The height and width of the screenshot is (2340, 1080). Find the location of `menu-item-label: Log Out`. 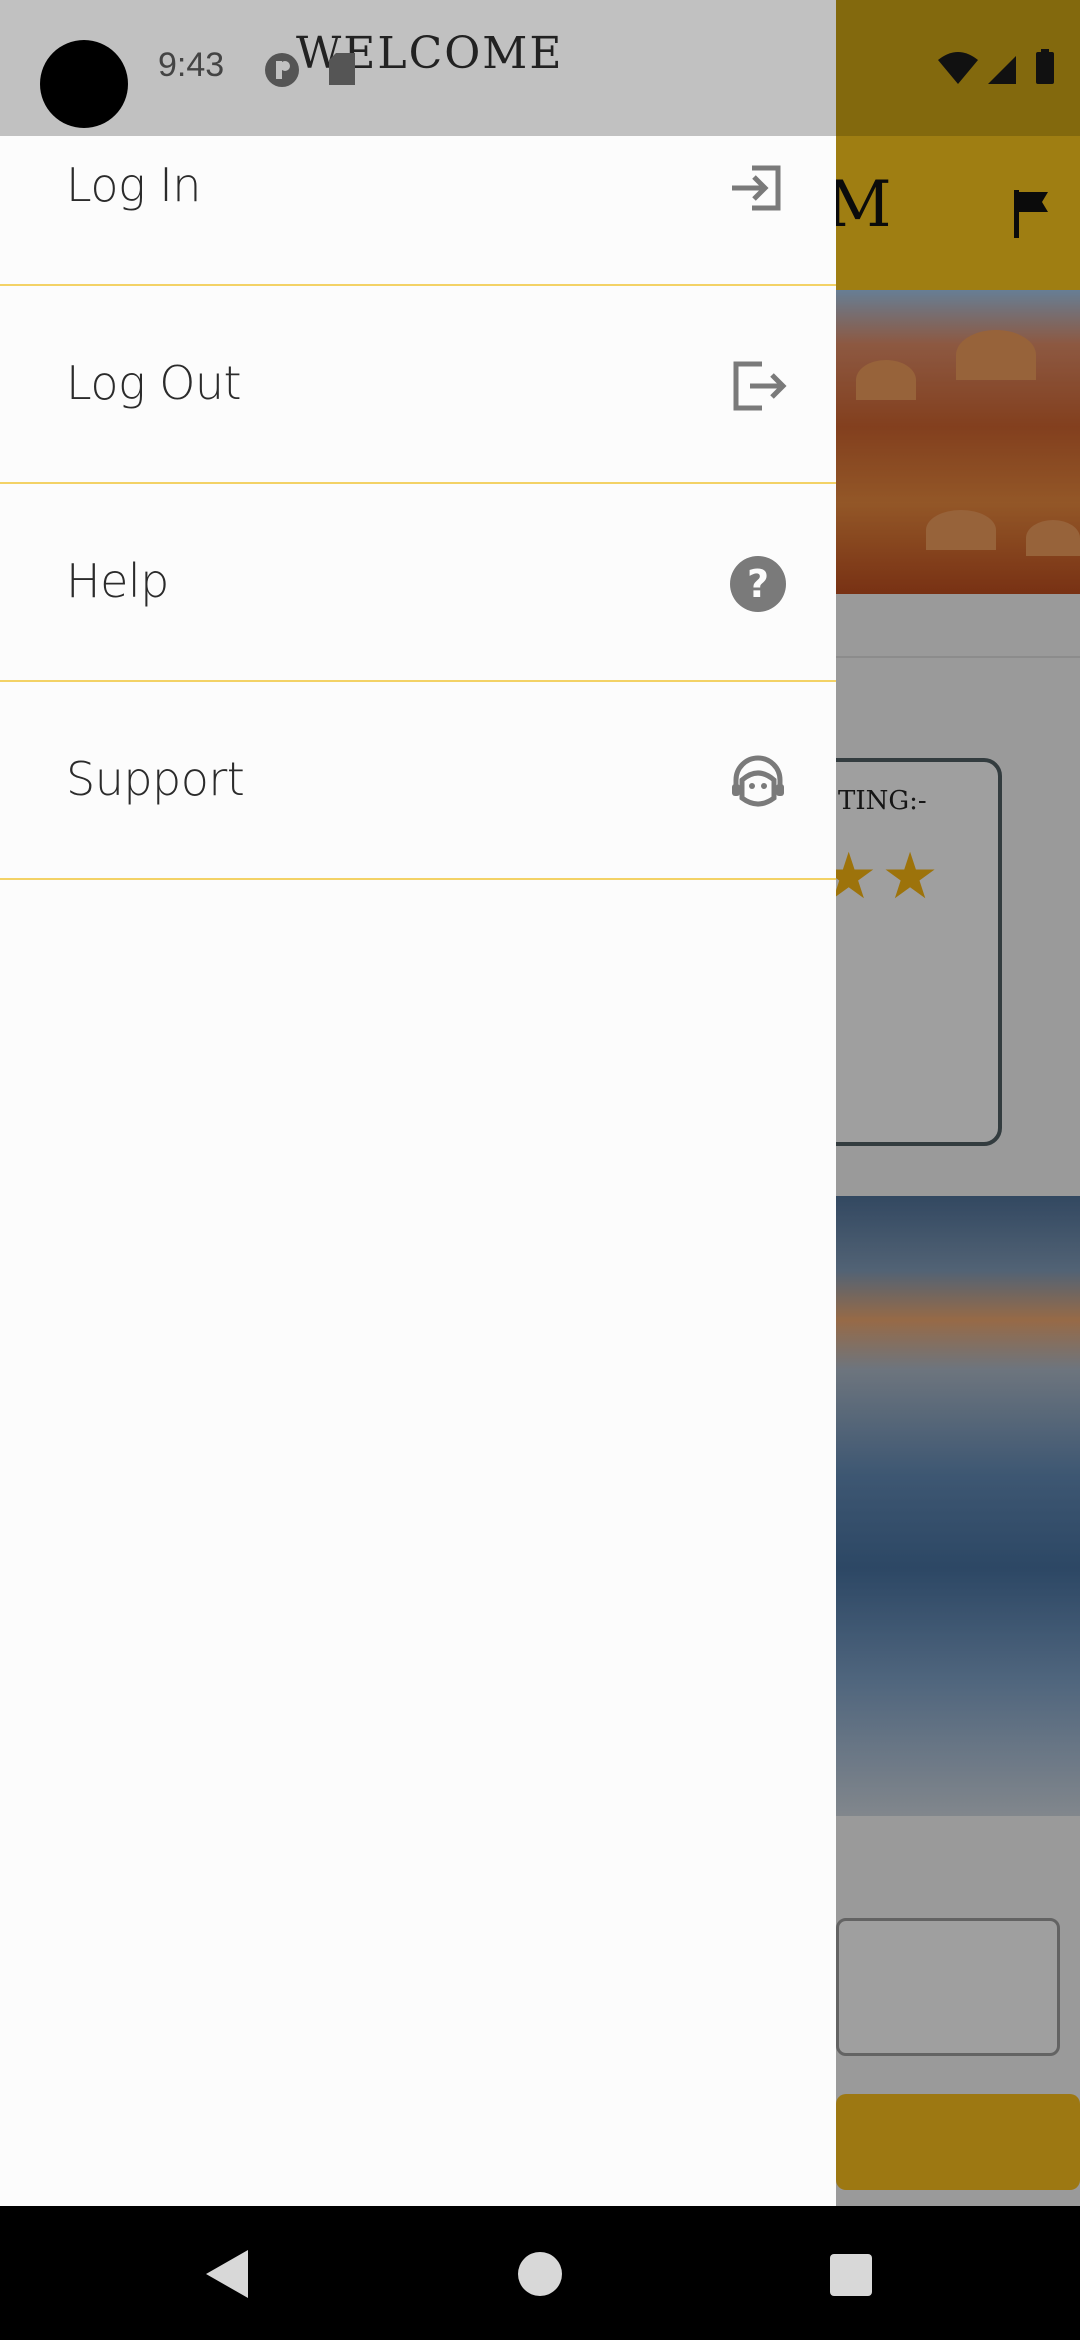

menu-item-label: Log Out is located at coordinates (154, 383).